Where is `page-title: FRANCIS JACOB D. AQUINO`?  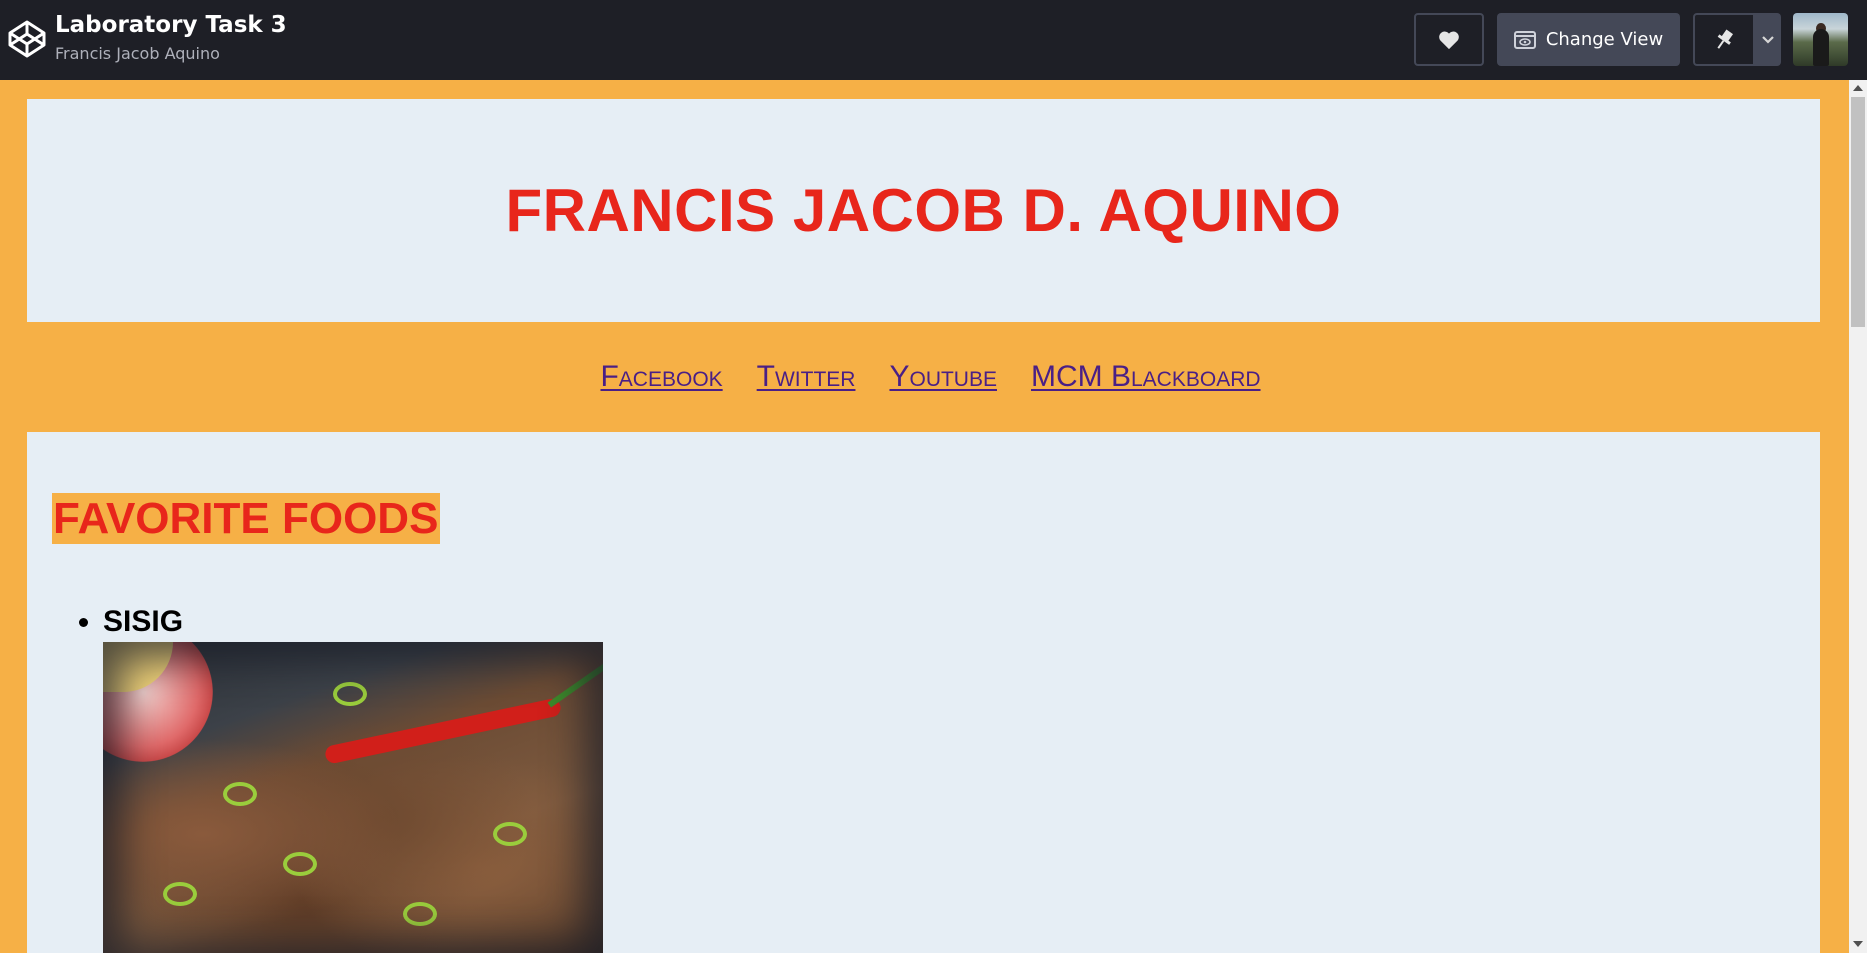
page-title: FRANCIS JACOB D. AQUINO is located at coordinates (923, 210).